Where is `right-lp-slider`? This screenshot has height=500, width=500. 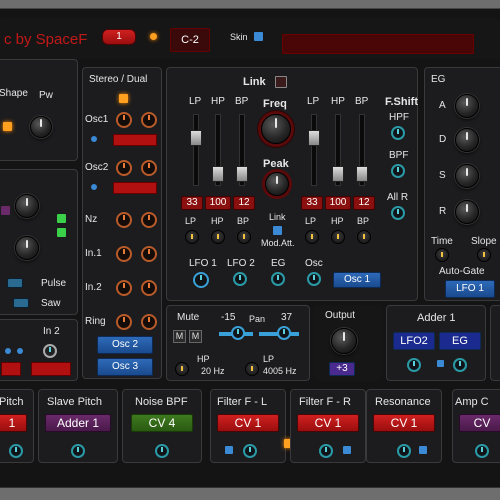
right-lp-slider is located at coordinates (314, 150).